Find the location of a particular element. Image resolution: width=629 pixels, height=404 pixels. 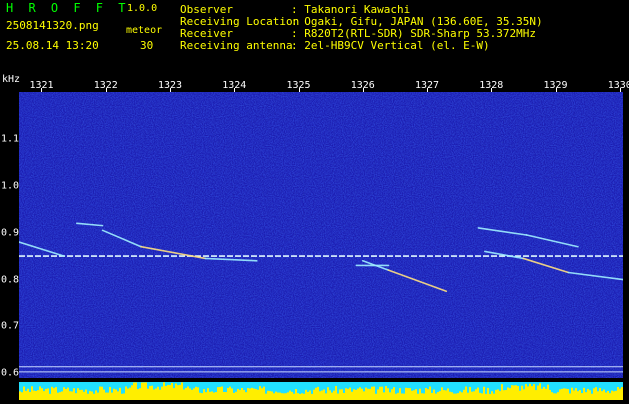

x-tick-label: 1330 is located at coordinates (618, 85).